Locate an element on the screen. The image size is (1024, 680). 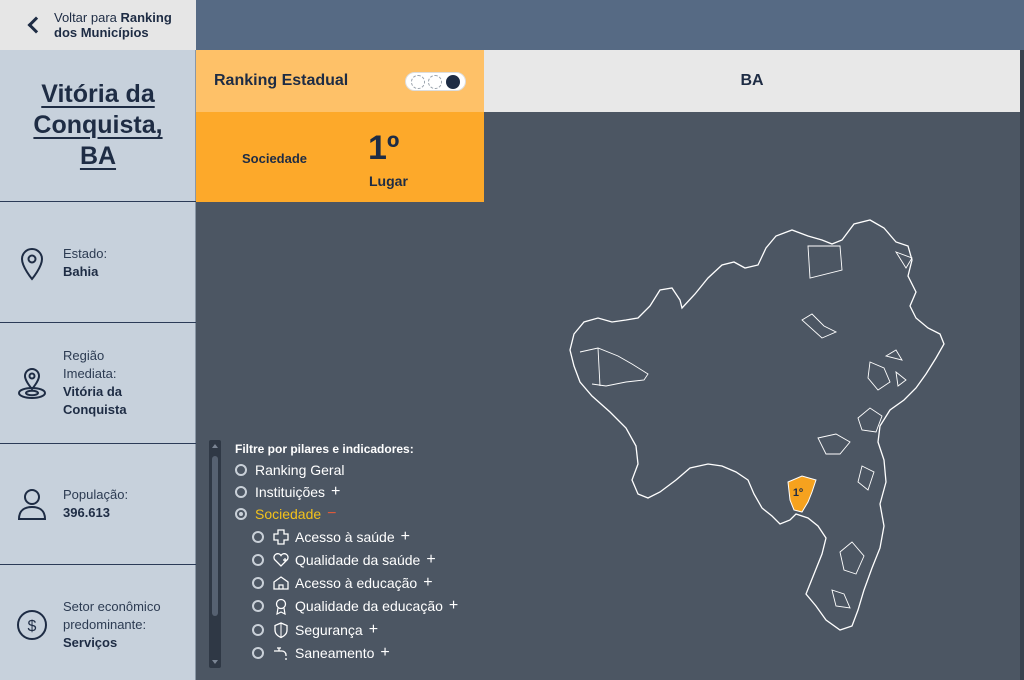
option-label: Acesso à educação is located at coordinates (356, 583).